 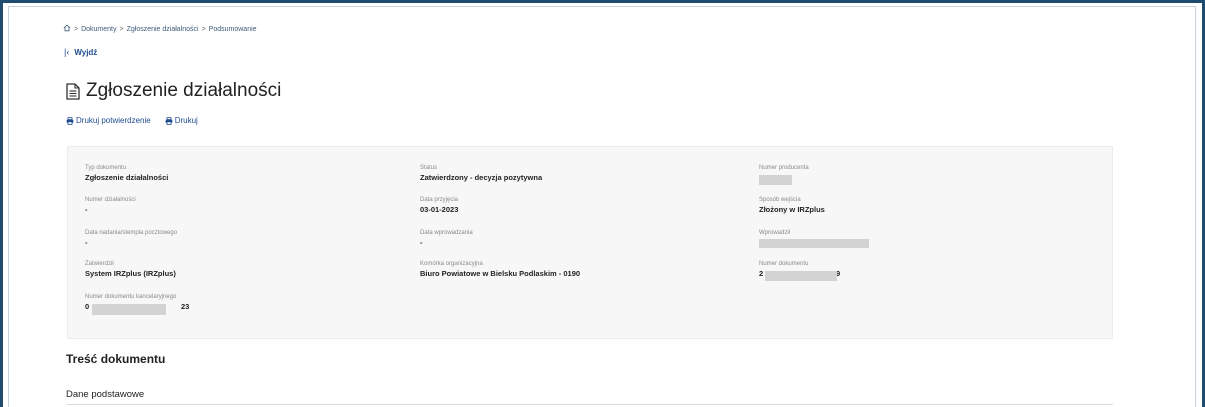 What do you see at coordinates (67, 52) in the screenshot?
I see `chevron-left-icon: |‹` at bounding box center [67, 52].